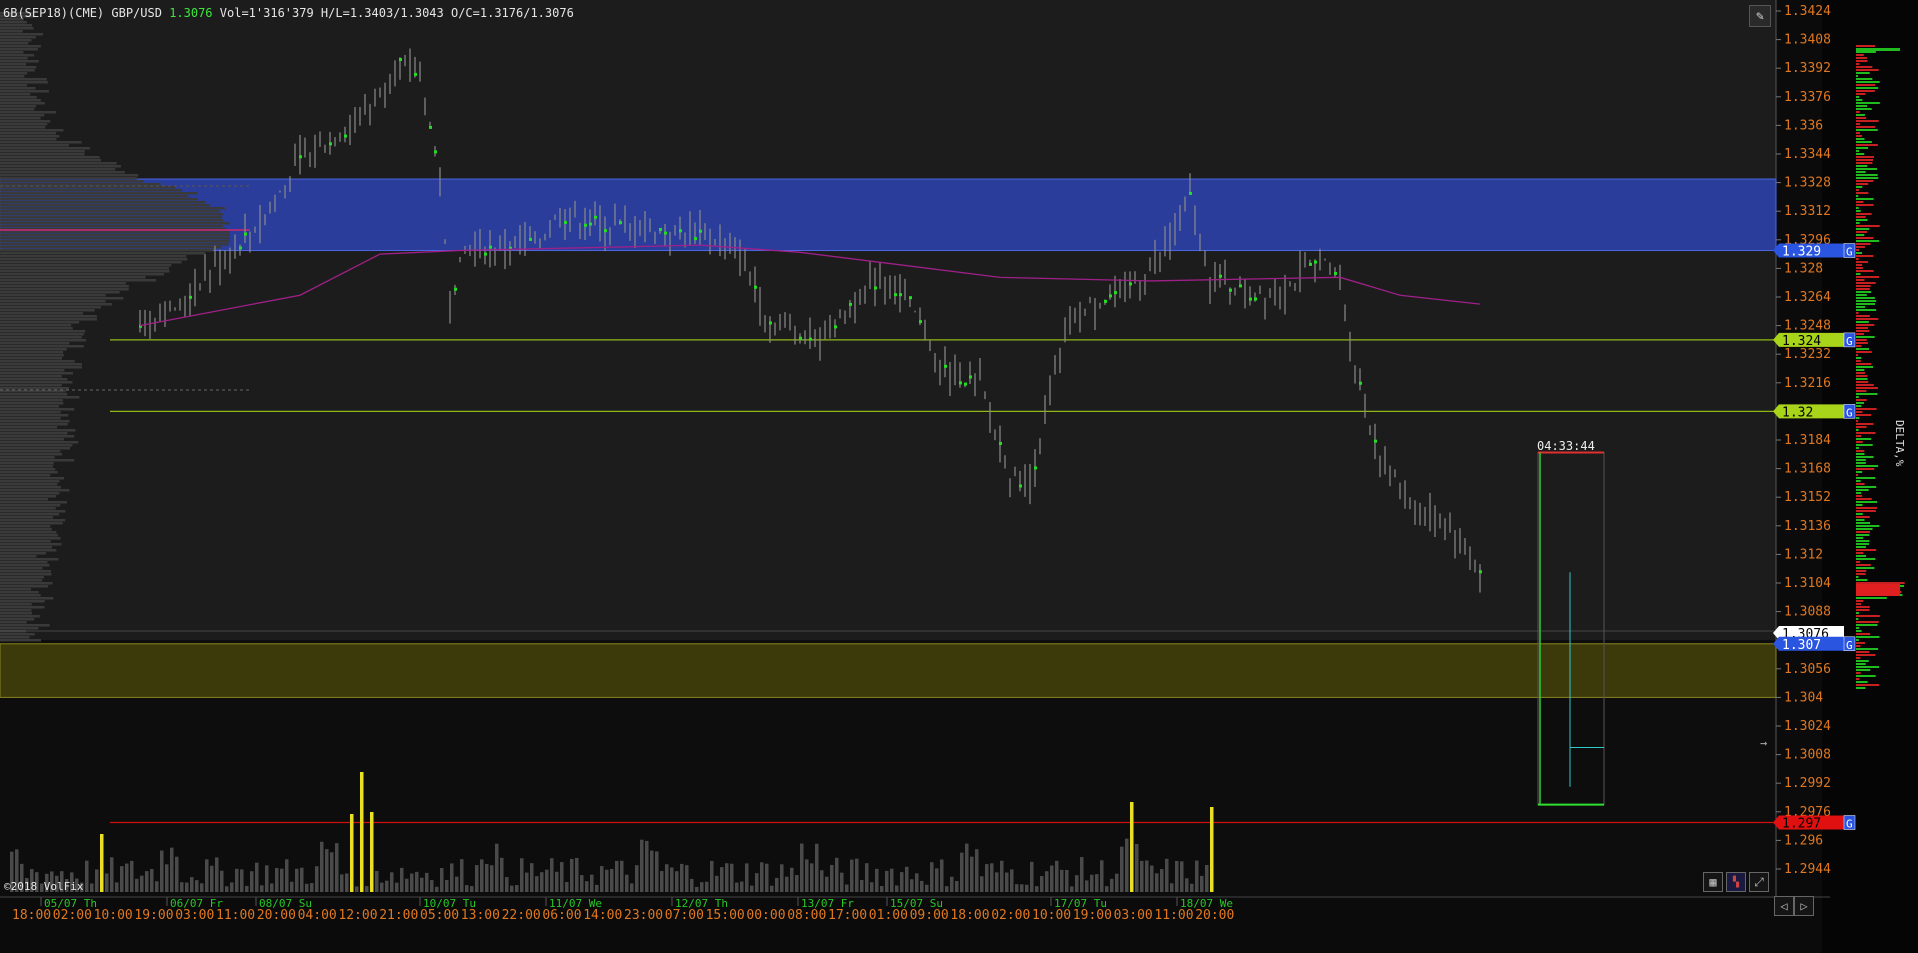 This screenshot has height=953, width=1918. What do you see at coordinates (1566, 446) in the screenshot?
I see `bar-timer: 04:33:44` at bounding box center [1566, 446].